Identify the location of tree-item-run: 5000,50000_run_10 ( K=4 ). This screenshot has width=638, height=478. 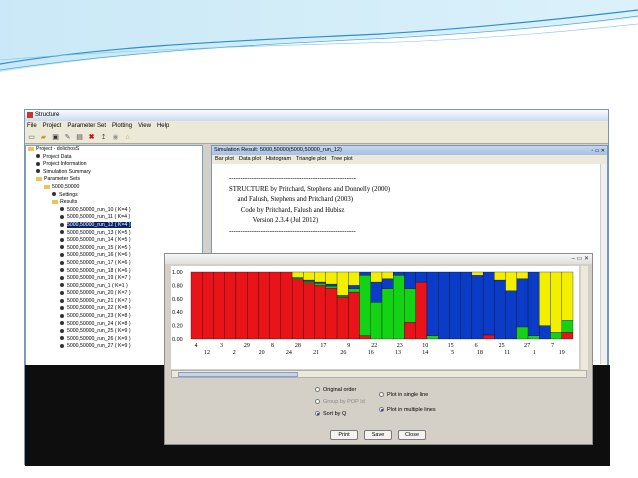
(114, 211).